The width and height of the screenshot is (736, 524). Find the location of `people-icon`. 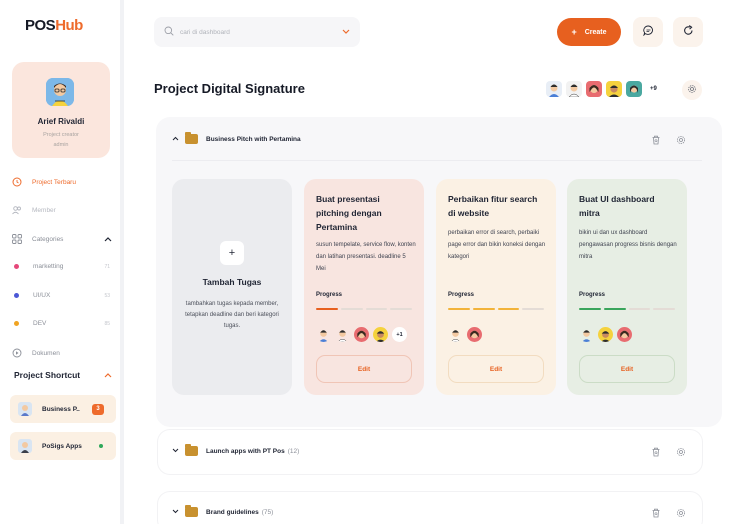

people-icon is located at coordinates (17, 210).